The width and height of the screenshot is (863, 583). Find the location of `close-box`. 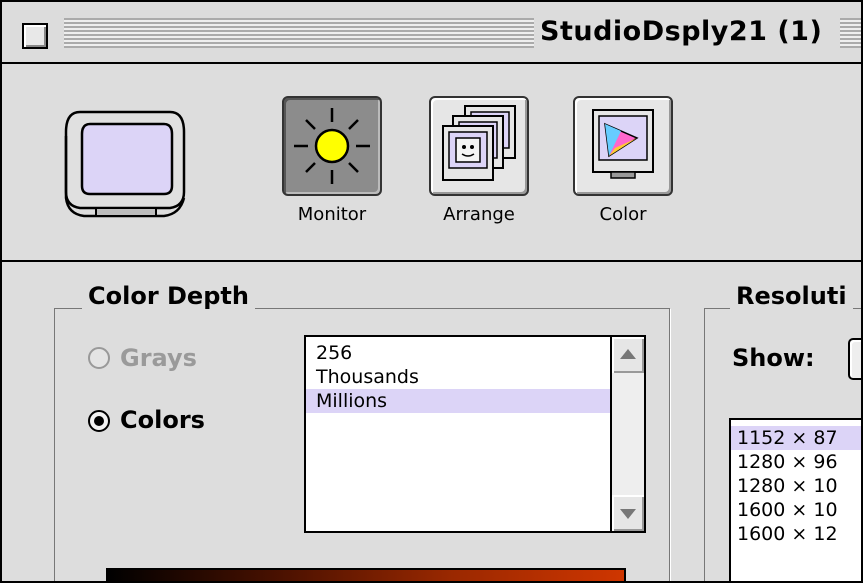

close-box is located at coordinates (35, 36).